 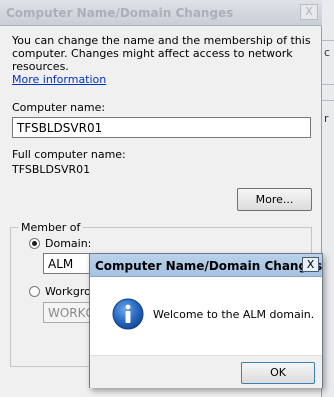 What do you see at coordinates (120, 13) in the screenshot?
I see `dialog-title: Computer Name/Domain Changes` at bounding box center [120, 13].